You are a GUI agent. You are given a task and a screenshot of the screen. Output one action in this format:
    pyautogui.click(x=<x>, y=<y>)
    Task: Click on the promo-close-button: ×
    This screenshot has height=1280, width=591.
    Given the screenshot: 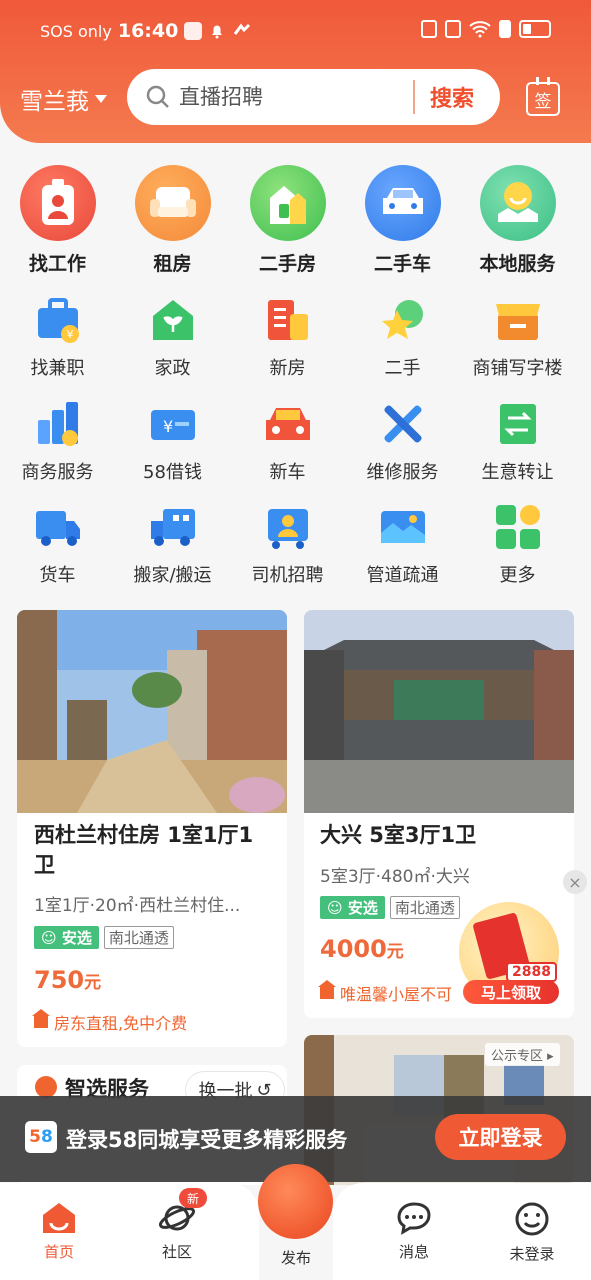 What is the action you would take?
    pyautogui.click(x=575, y=882)
    